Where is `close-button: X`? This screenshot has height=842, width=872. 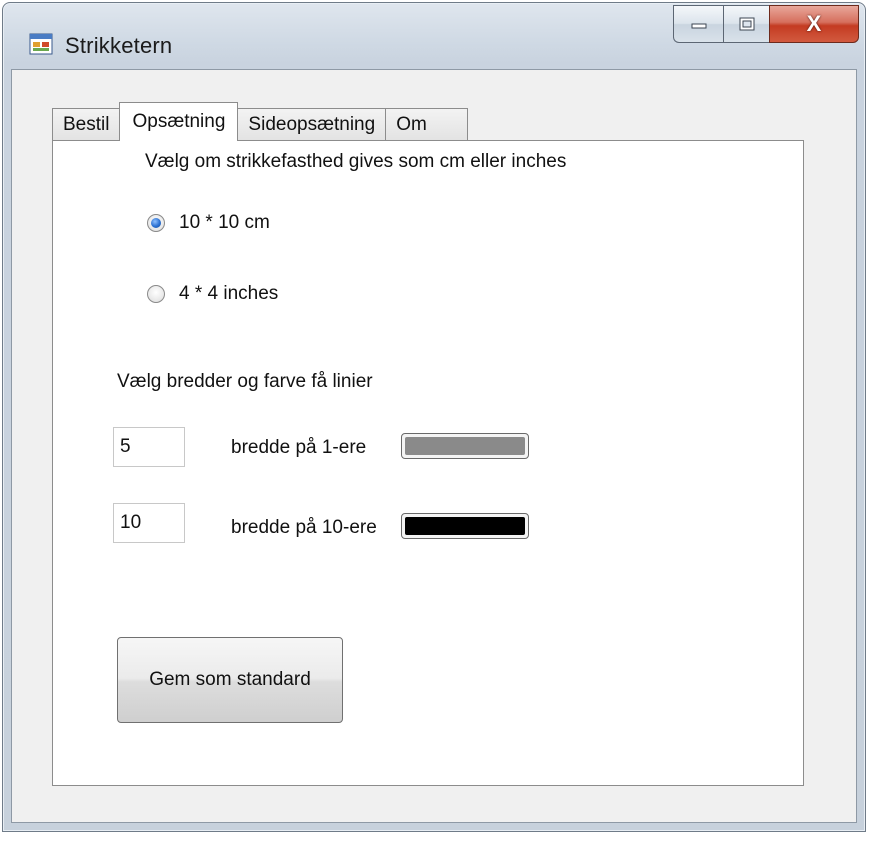 close-button: X is located at coordinates (814, 24).